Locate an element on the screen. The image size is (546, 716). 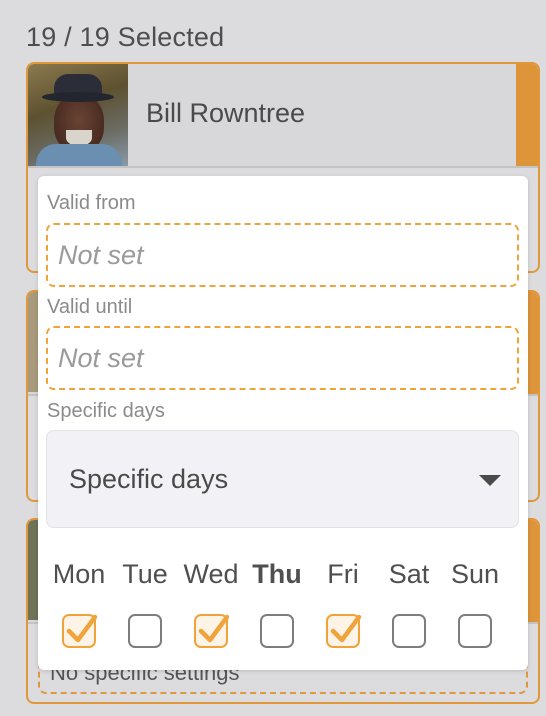
day-checkbox-mon is located at coordinates (80, 631).